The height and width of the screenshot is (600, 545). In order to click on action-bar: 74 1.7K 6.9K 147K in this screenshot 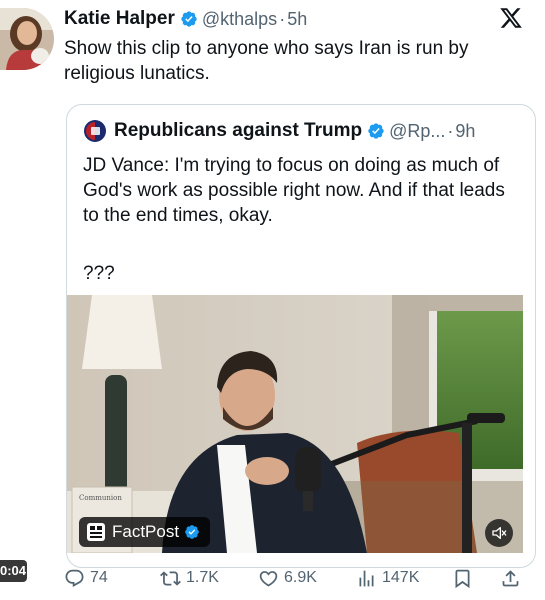, I will do `click(296, 578)`.